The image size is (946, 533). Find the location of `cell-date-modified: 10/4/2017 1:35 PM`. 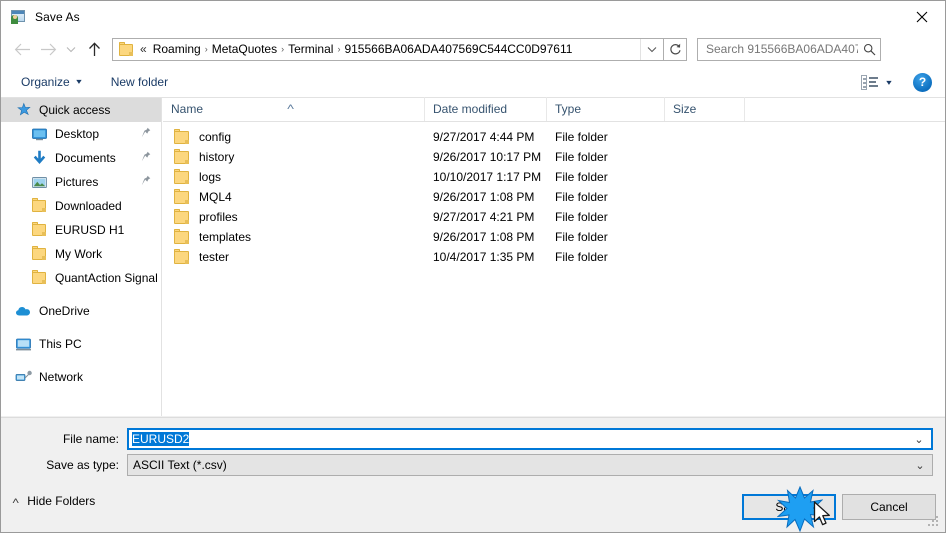

cell-date-modified: 10/4/2017 1:35 PM is located at coordinates (484, 257).